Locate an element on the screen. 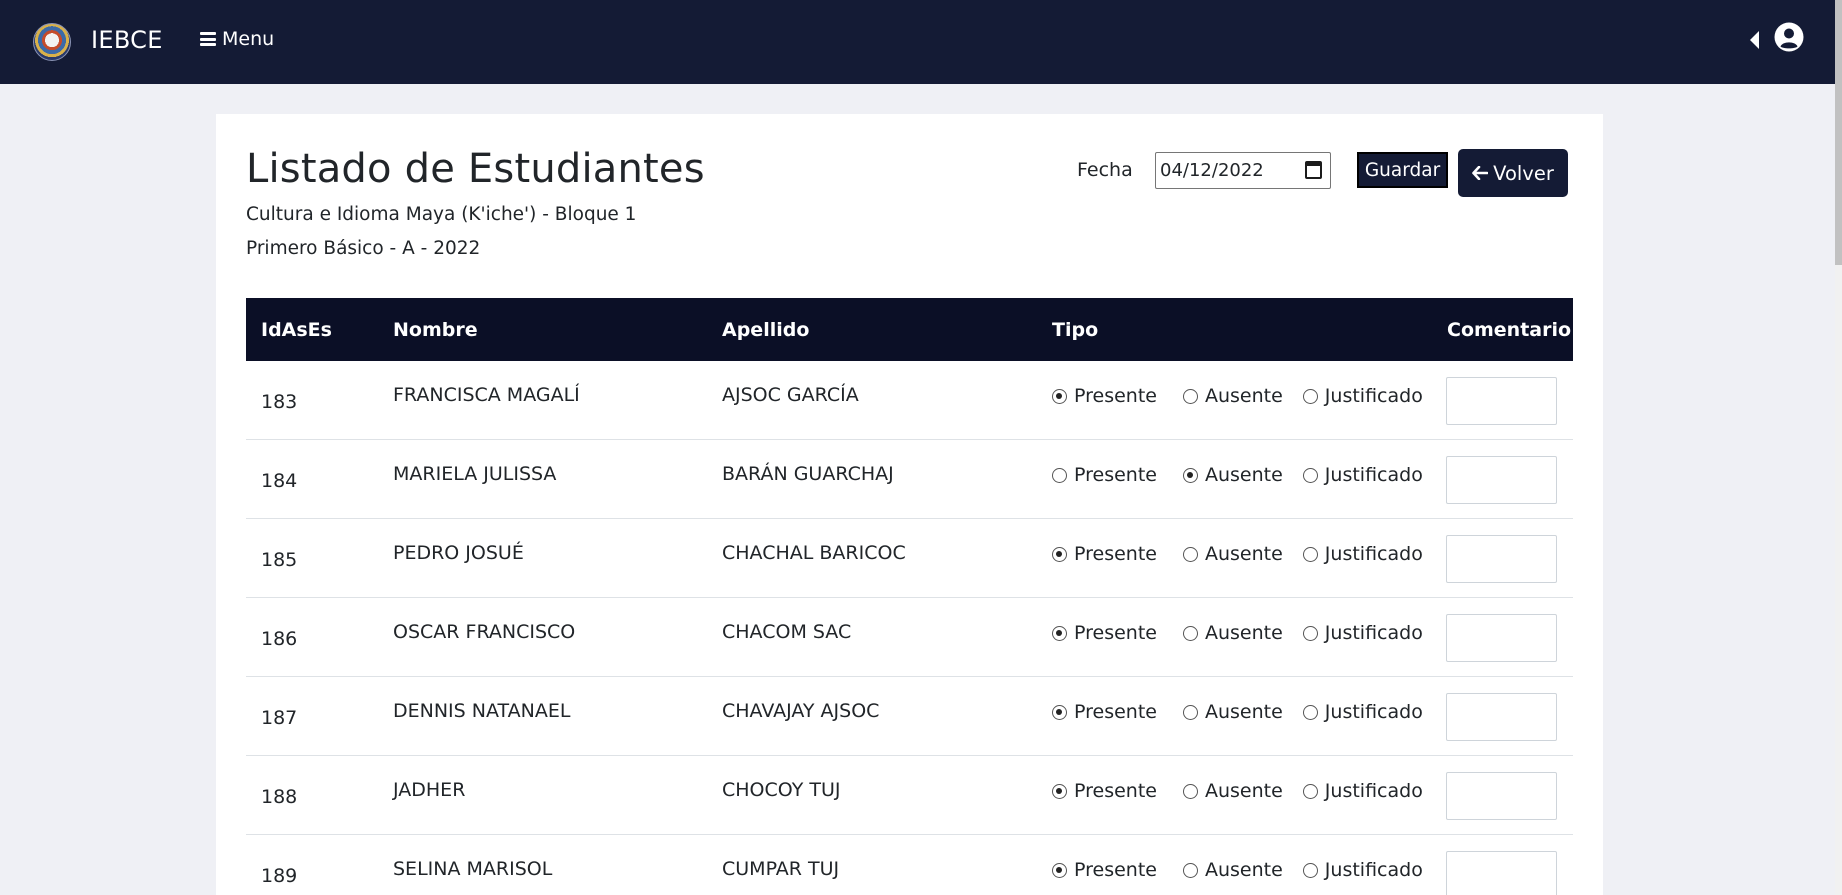 The height and width of the screenshot is (895, 1842). brand-name: IEBCE is located at coordinates (127, 40).